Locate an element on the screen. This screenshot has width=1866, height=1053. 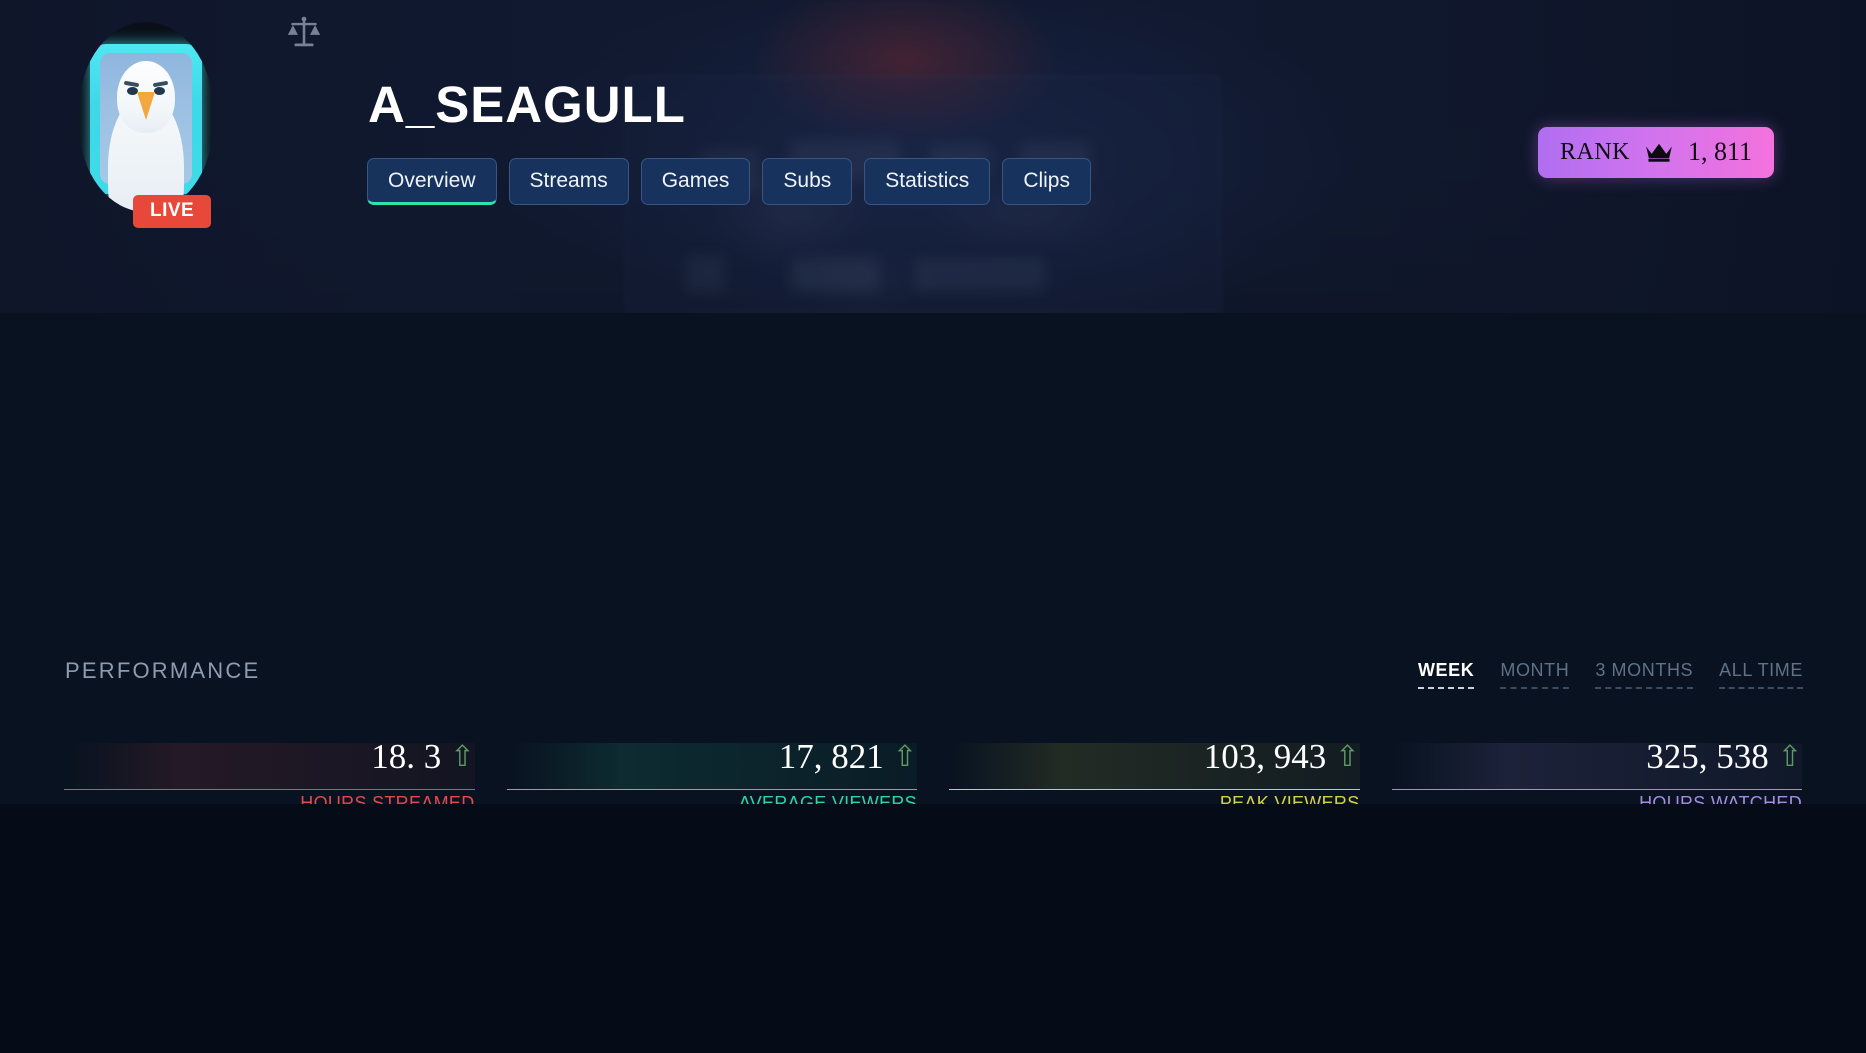
avatar: LIVE is located at coordinates (146, 129).